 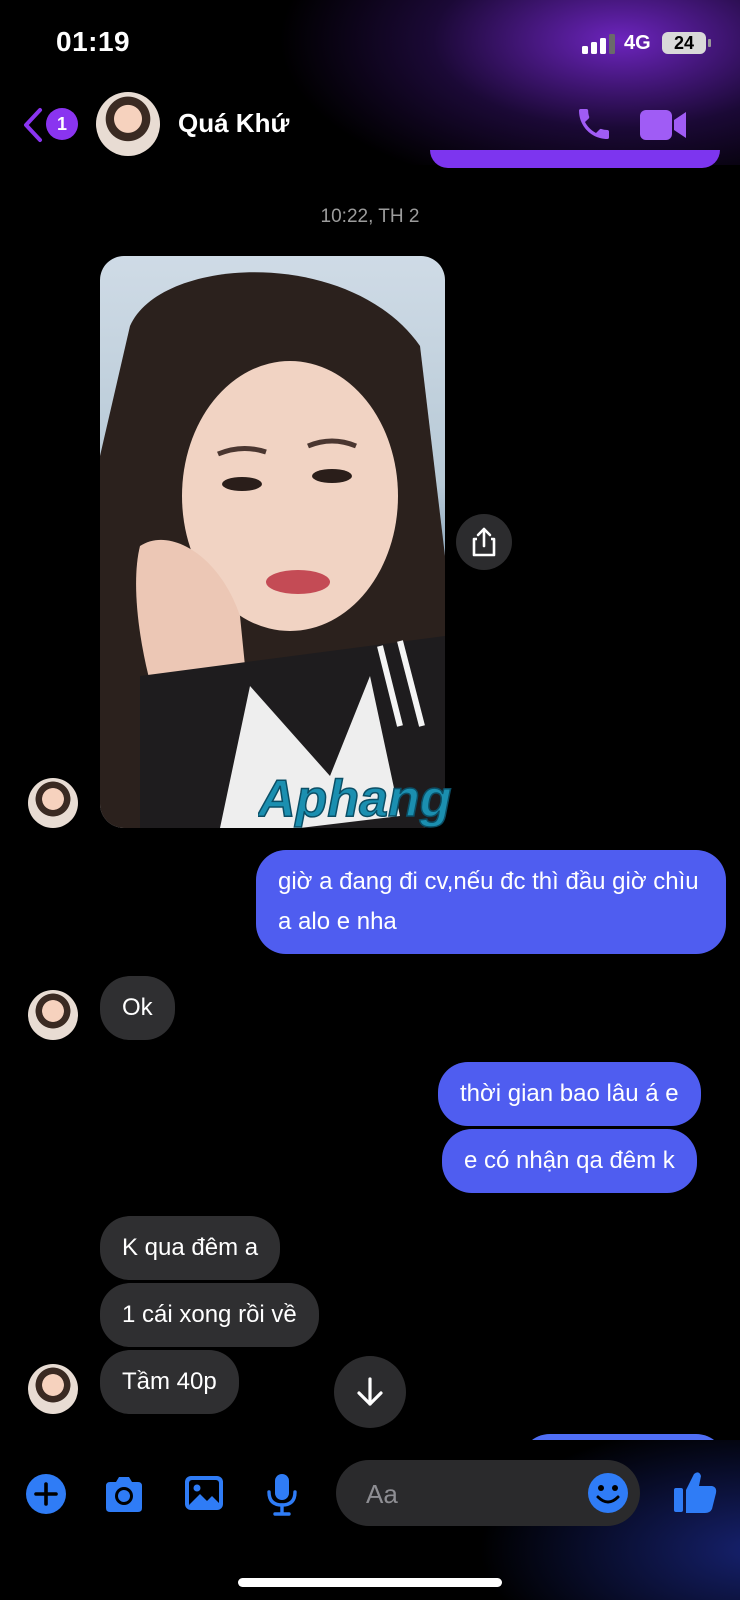 I want to click on previous-message-edge, so click(x=575, y=159).